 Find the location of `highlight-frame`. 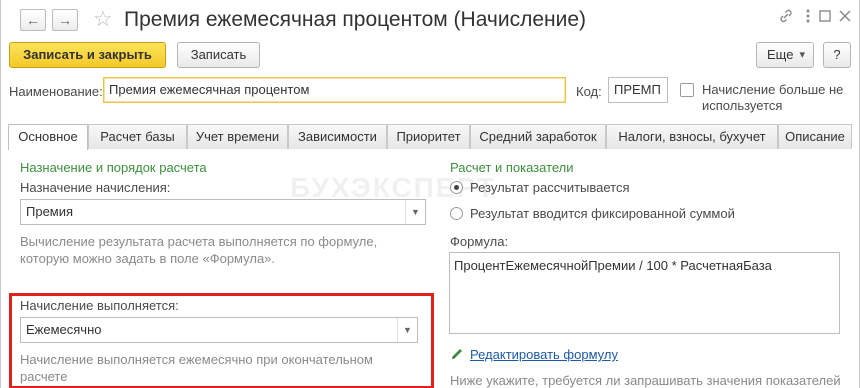

highlight-frame is located at coordinates (221, 340).